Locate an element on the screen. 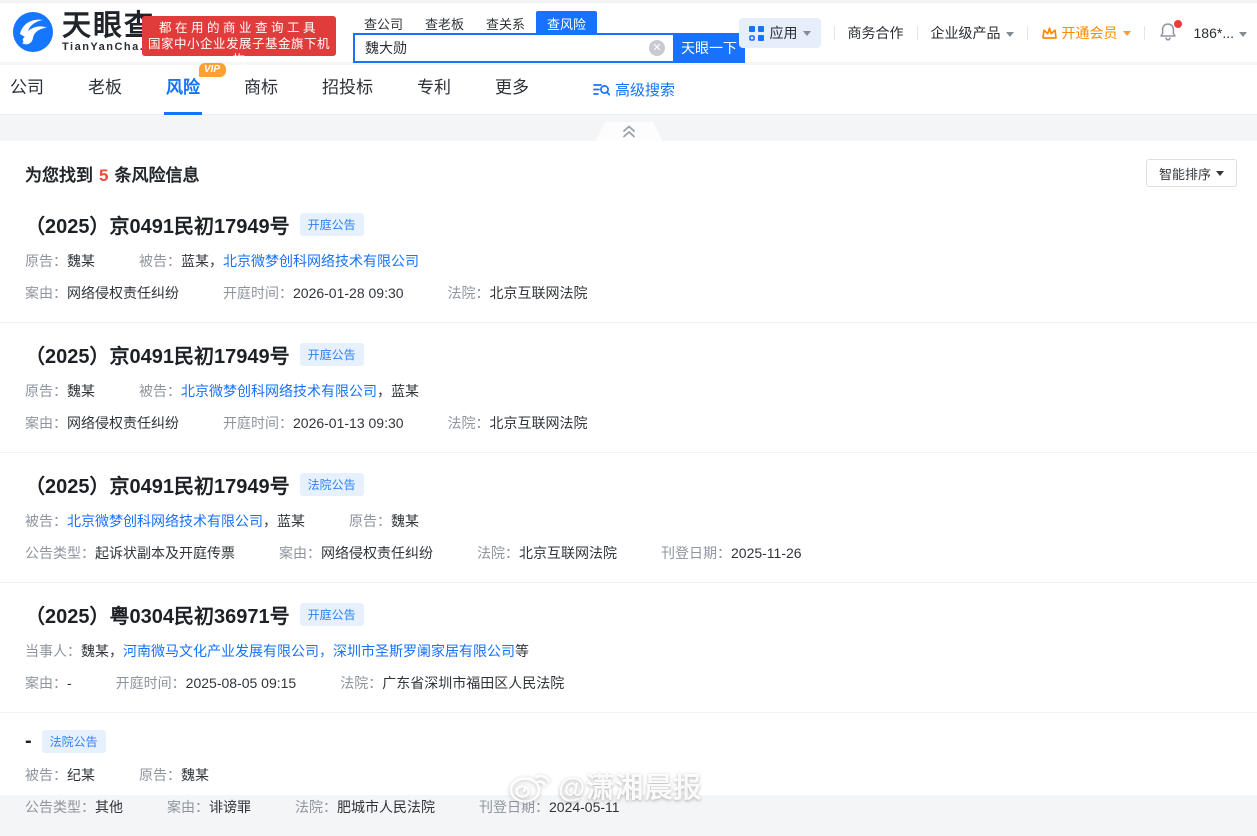 This screenshot has width=1257, height=836. crown-icon is located at coordinates (1049, 32).